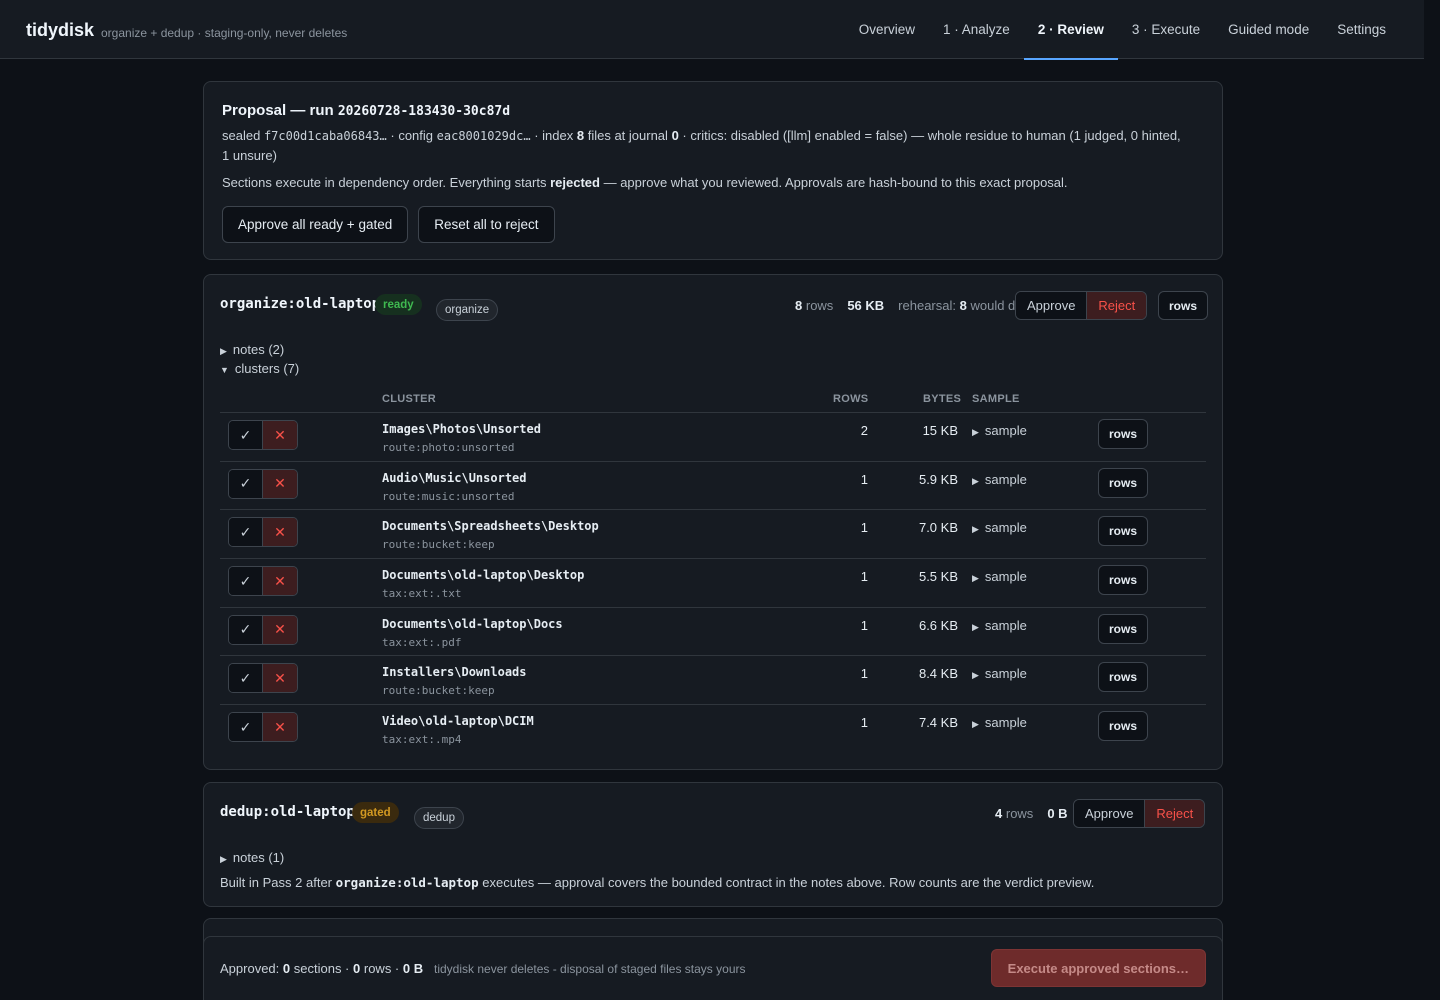 The image size is (1440, 1000). What do you see at coordinates (938, 723) in the screenshot?
I see `cluster-bytes: 7.4 KB` at bounding box center [938, 723].